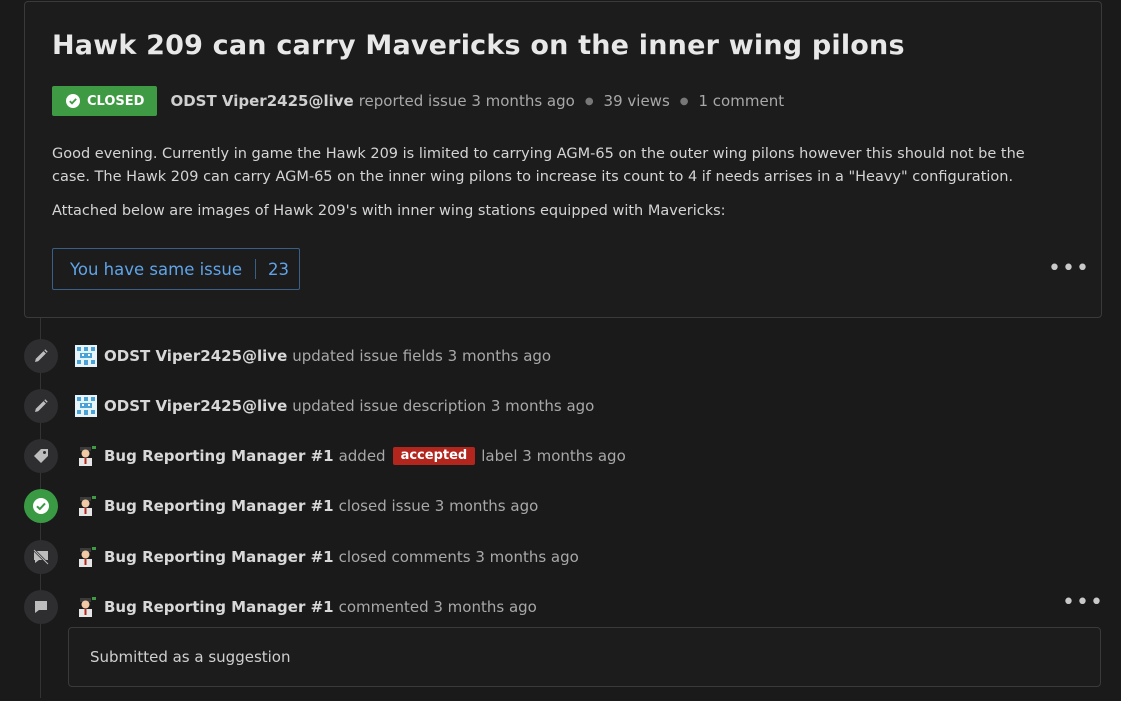 Image resolution: width=1121 pixels, height=701 pixels. What do you see at coordinates (584, 657) in the screenshot?
I see `comment-box: Submitted as a suggestion` at bounding box center [584, 657].